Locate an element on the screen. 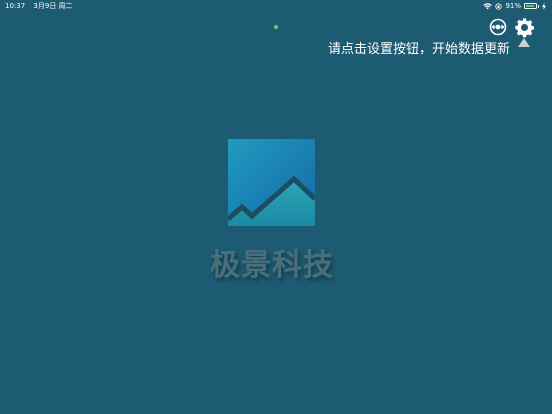  settings-button is located at coordinates (524, 27).